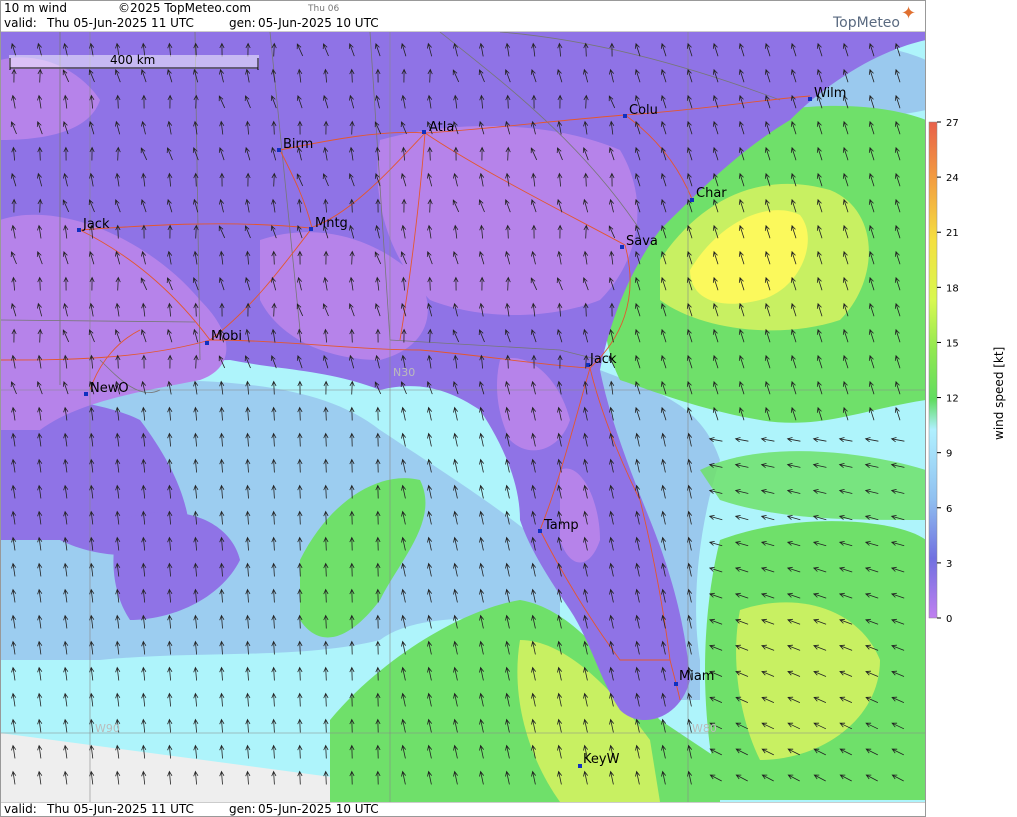 This screenshot has width=1017, height=817. Describe the element at coordinates (949, 564) in the screenshot. I see `colorbar-tick-label: 3` at that location.